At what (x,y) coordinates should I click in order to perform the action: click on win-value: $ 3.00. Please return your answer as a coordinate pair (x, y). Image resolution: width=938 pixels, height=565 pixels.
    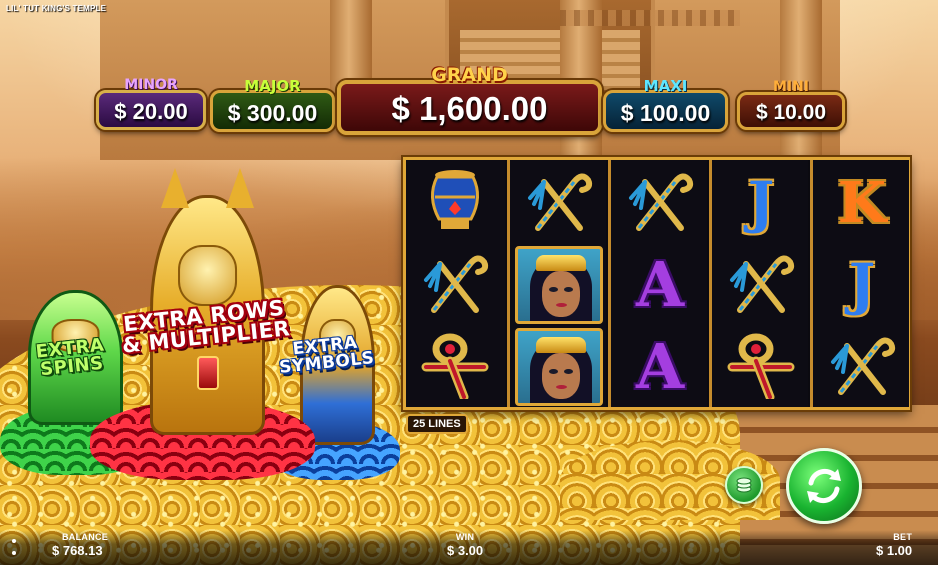
    Looking at the image, I should click on (465, 550).